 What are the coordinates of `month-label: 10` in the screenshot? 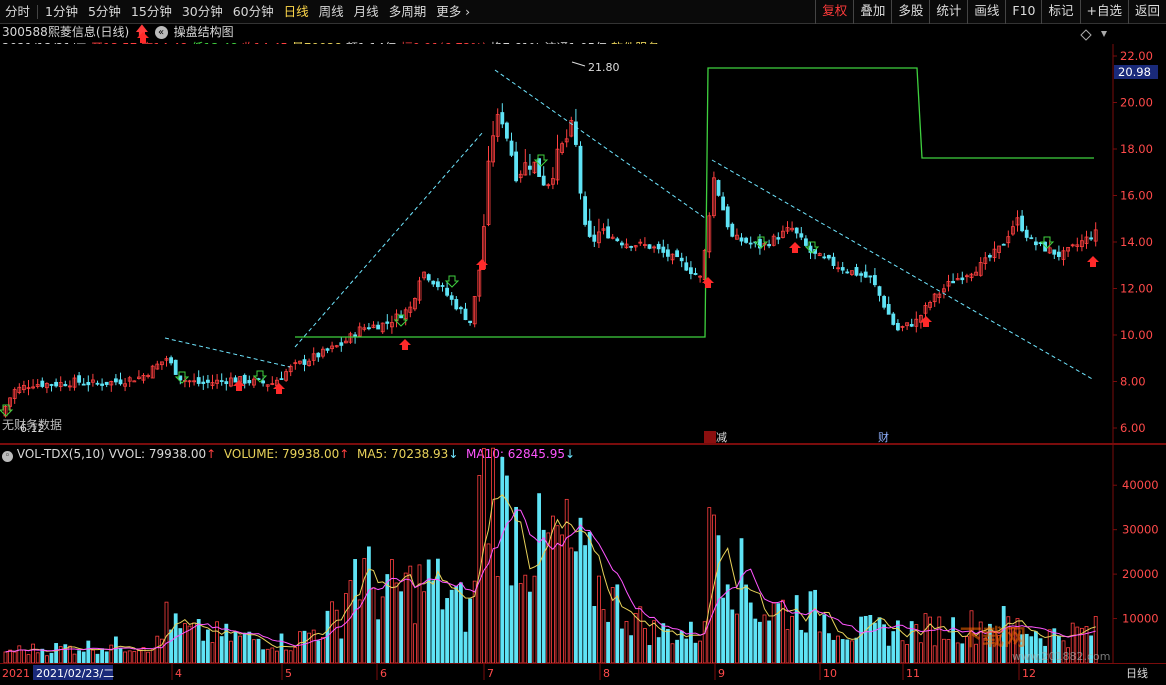 It's located at (830, 673).